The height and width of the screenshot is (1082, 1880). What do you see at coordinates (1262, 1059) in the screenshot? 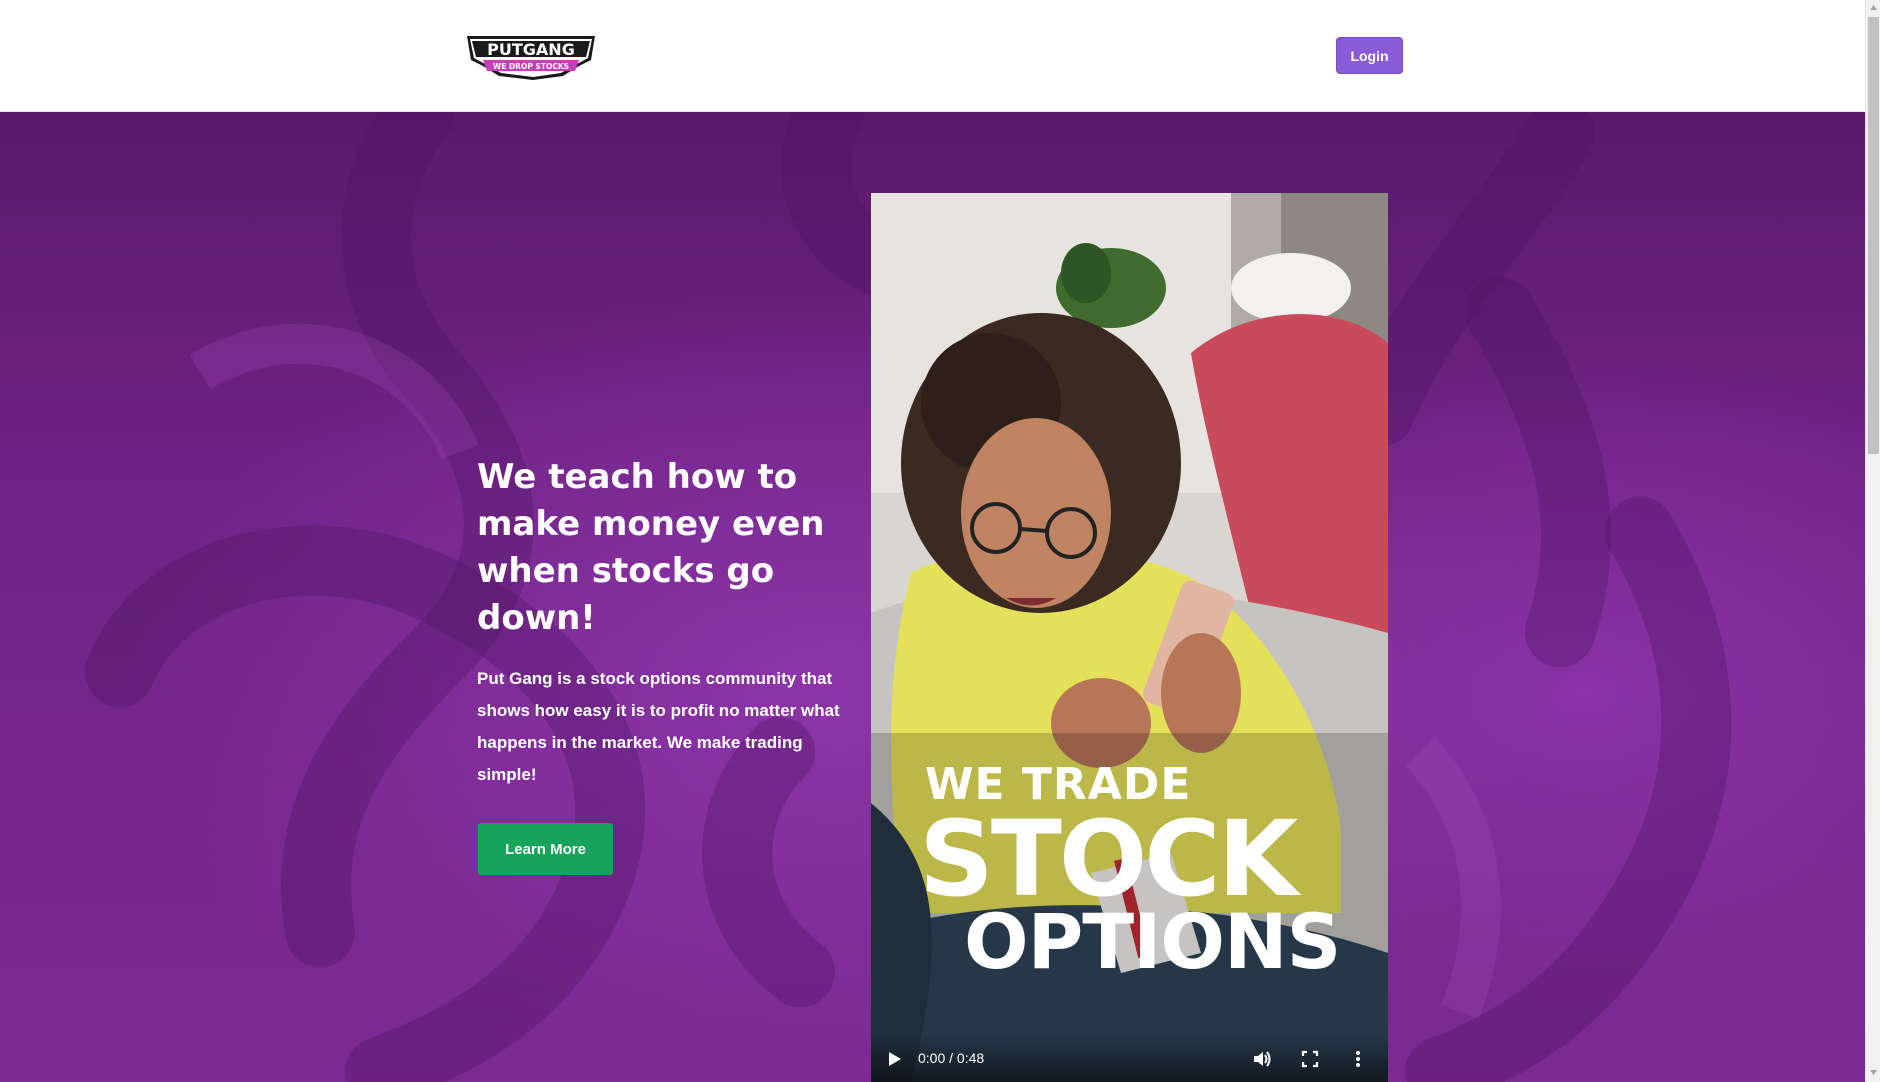
I see `volume-icon` at bounding box center [1262, 1059].